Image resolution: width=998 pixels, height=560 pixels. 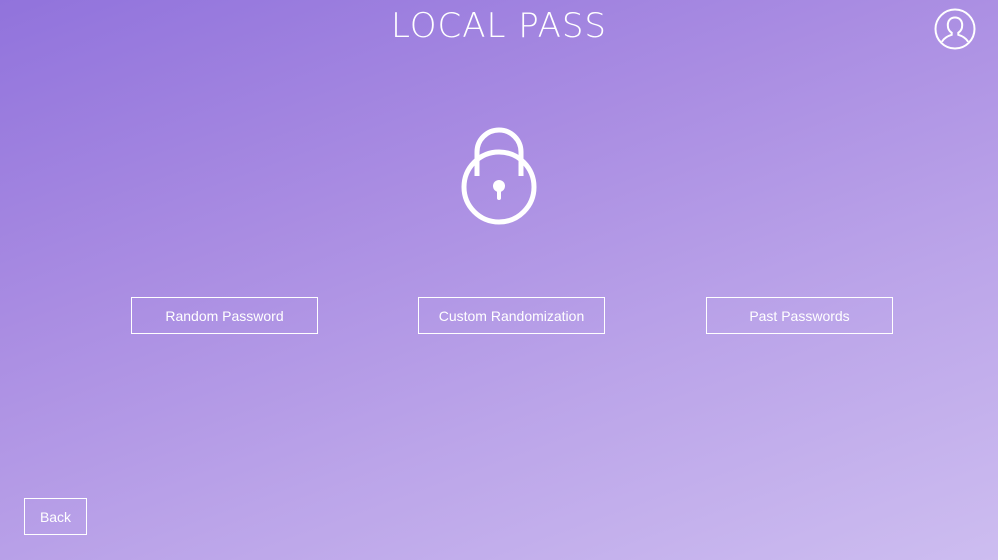 What do you see at coordinates (799, 315) in the screenshot?
I see `past-passwords-button: Past Passwords` at bounding box center [799, 315].